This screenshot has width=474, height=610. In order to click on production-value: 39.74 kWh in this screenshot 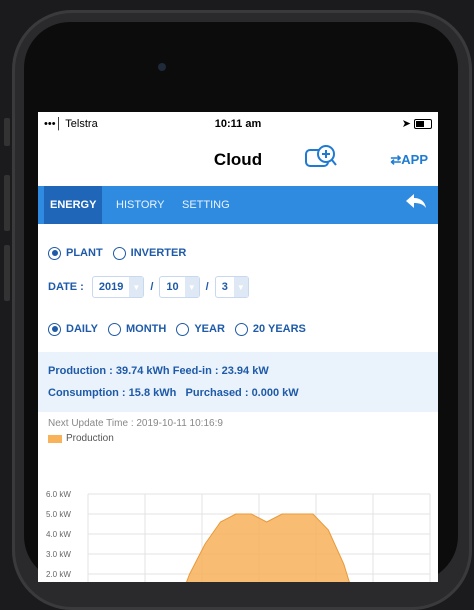, I will do `click(142, 371)`.